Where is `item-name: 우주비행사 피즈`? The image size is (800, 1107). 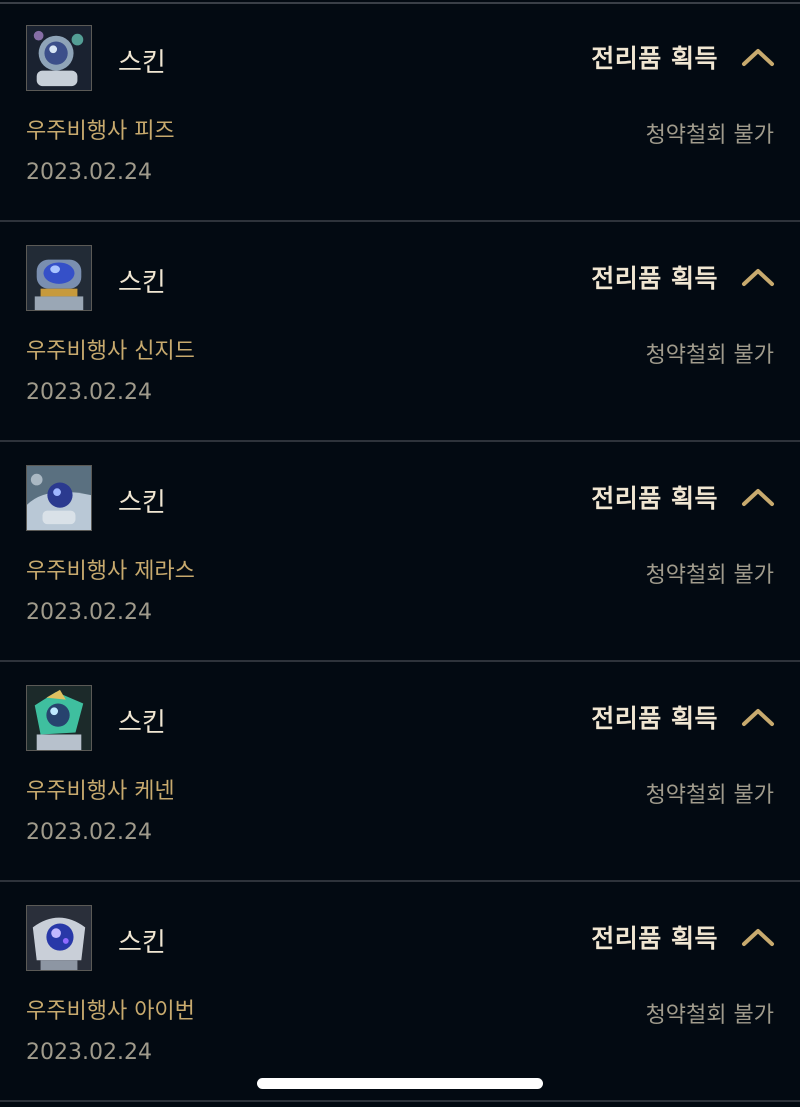
item-name: 우주비행사 피즈 is located at coordinates (100, 131).